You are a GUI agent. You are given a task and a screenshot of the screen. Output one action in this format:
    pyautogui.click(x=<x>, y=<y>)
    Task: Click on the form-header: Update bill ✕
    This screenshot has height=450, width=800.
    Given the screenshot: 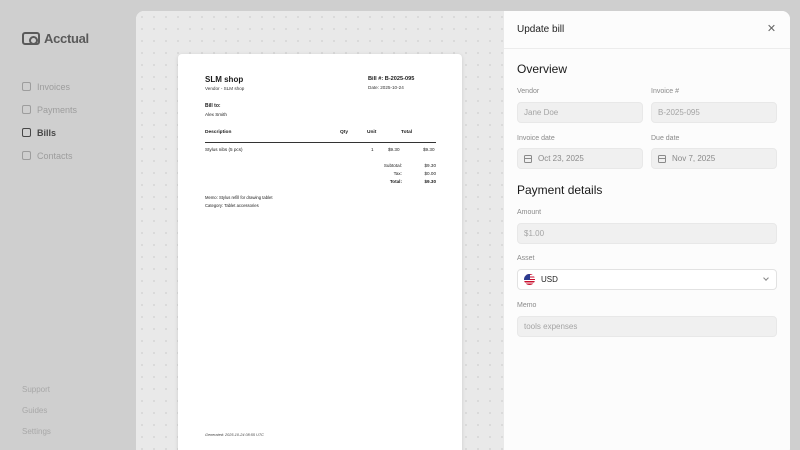 What is the action you would take?
    pyautogui.click(x=647, y=30)
    